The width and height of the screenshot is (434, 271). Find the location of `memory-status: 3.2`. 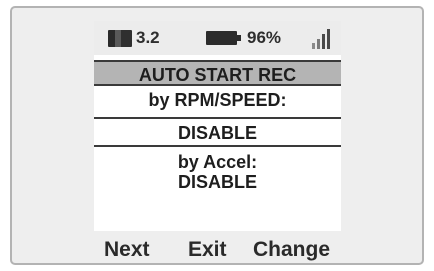

memory-status: 3.2 is located at coordinates (134, 38).